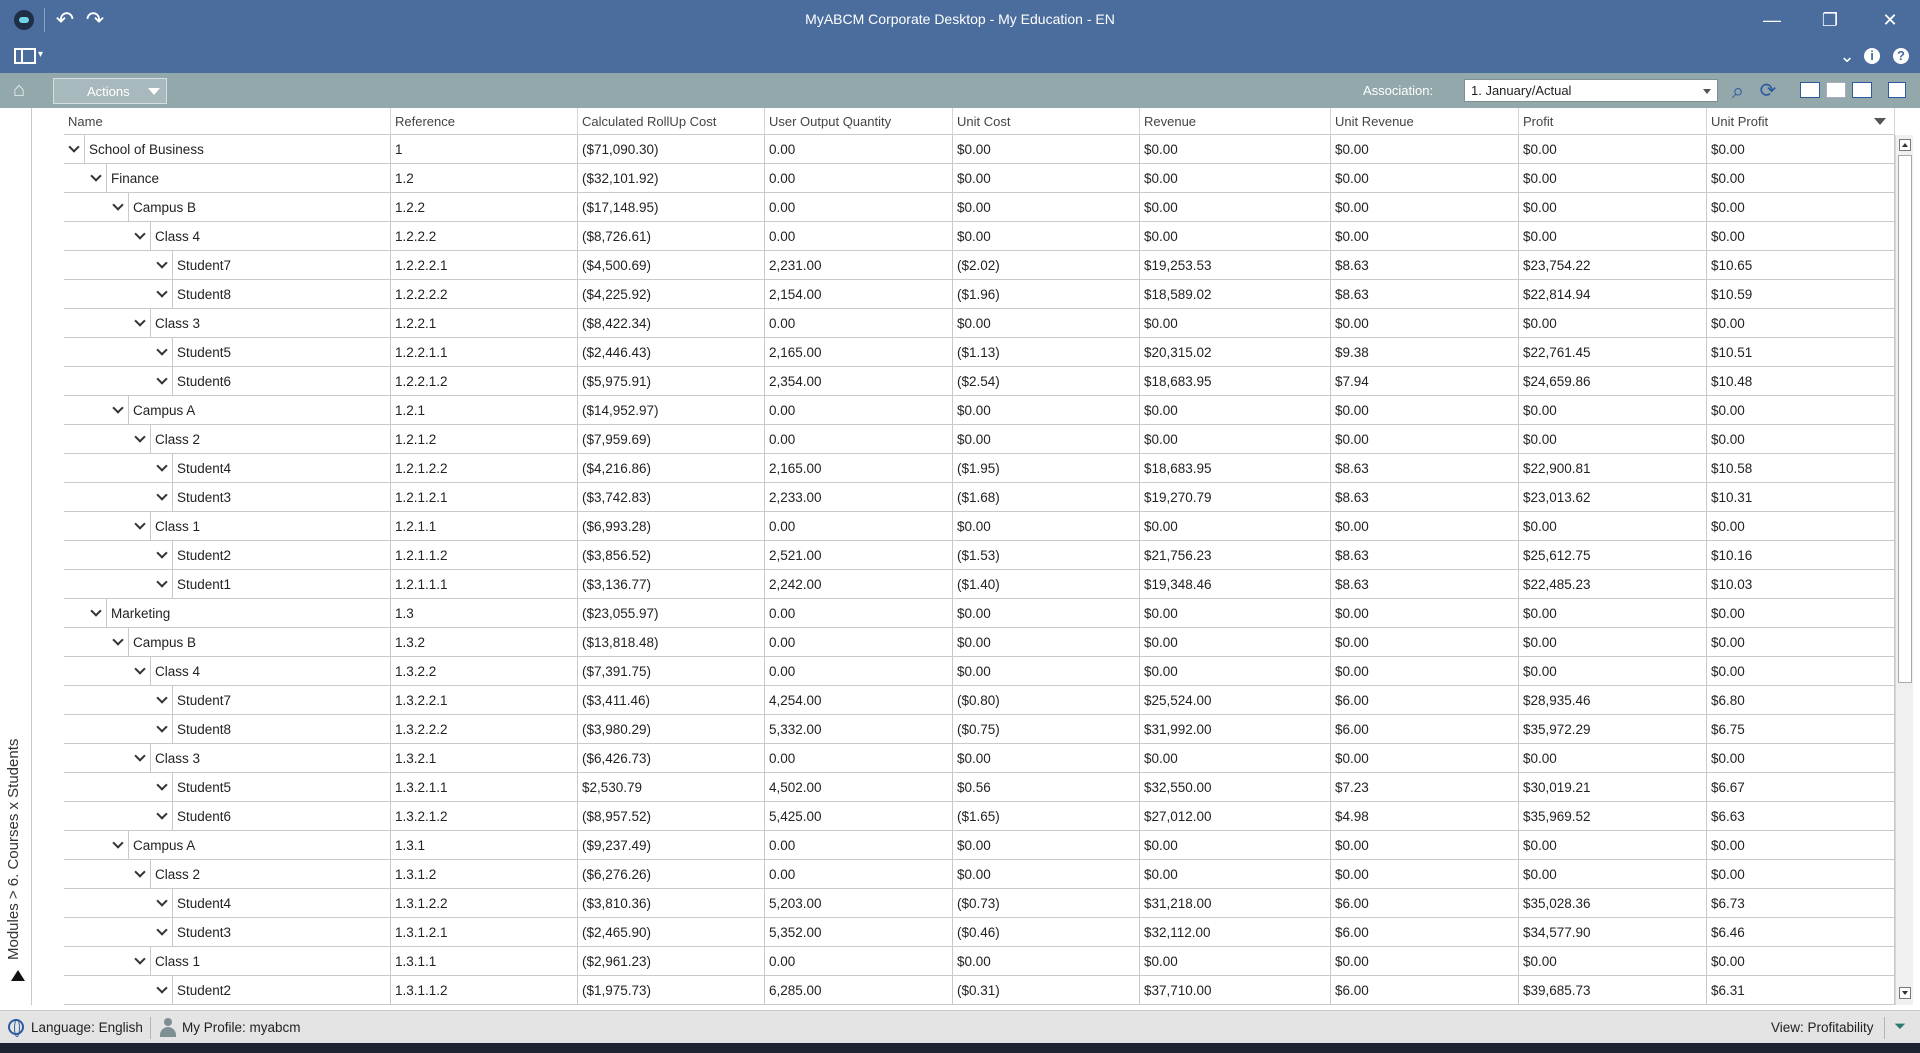 The image size is (1920, 1053). What do you see at coordinates (1768, 91) in the screenshot?
I see `refresh-icon: ⟳` at bounding box center [1768, 91].